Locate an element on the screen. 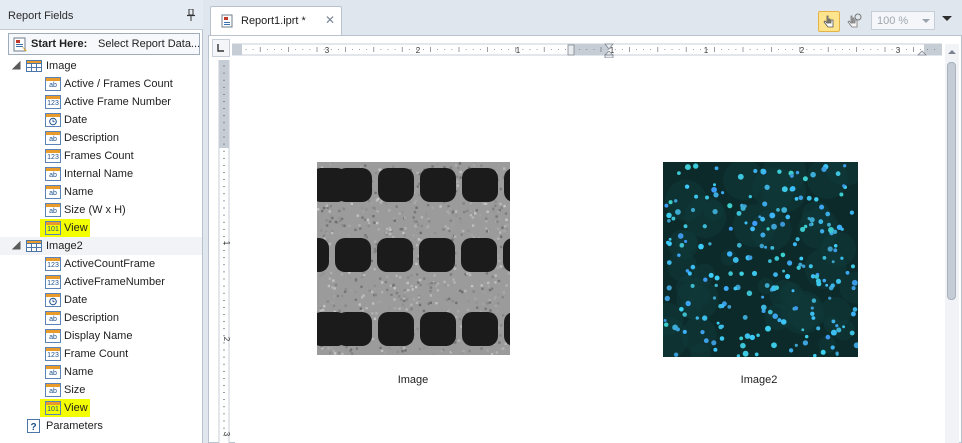 This screenshot has height=443, width=962. field-item-size: ab Size is located at coordinates (101, 390).